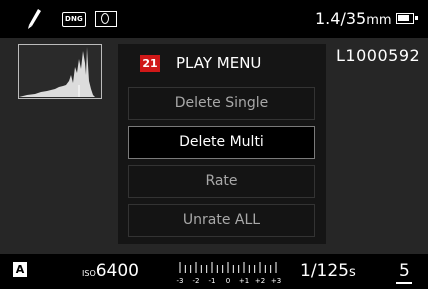 The height and width of the screenshot is (289, 428). I want to click on menu-page-badge: 21, so click(150, 63).